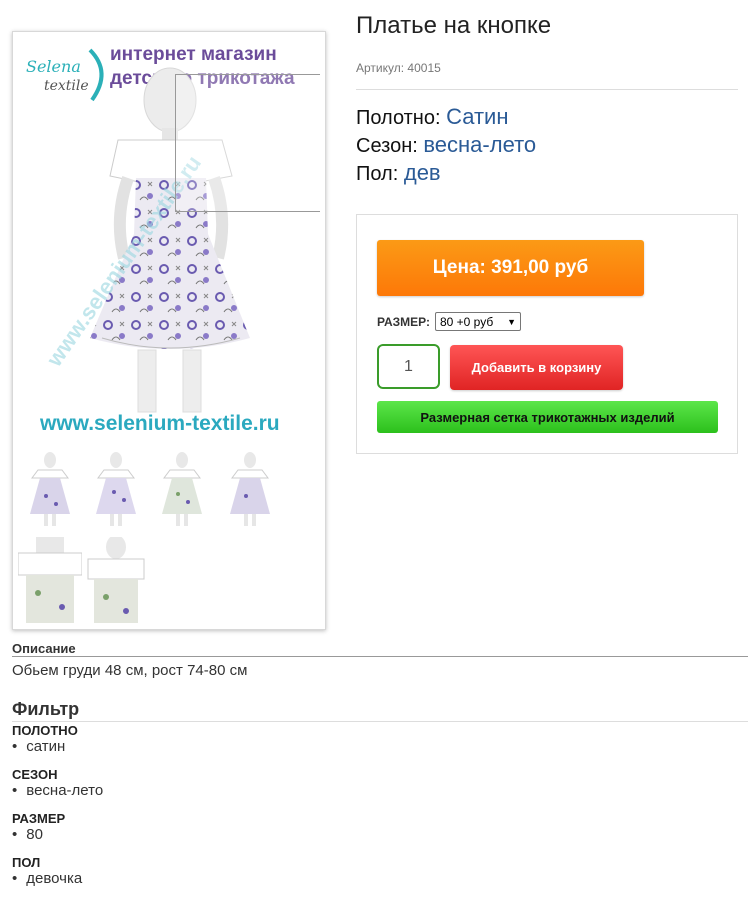  I want to click on size-selected-value: 80 +0 руб, so click(466, 321).